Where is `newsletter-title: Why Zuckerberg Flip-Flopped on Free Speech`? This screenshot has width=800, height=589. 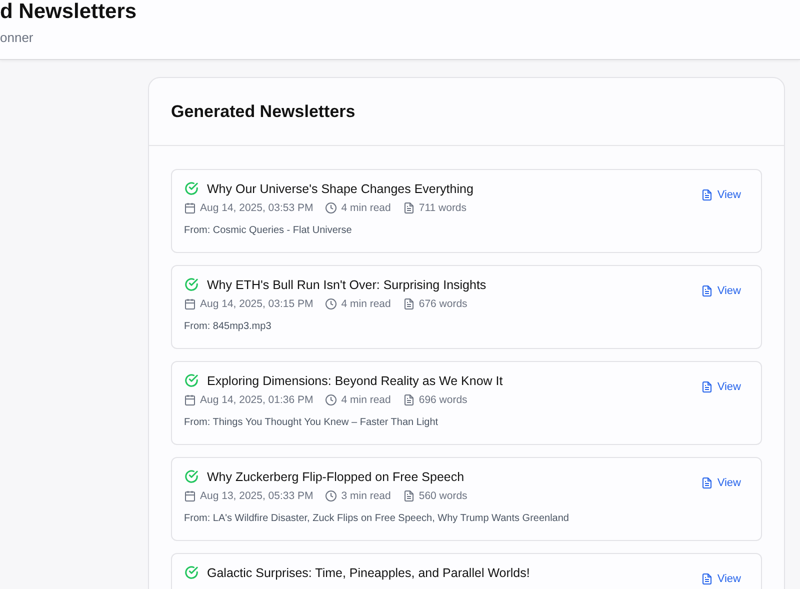 newsletter-title: Why Zuckerberg Flip-Flopped on Free Speech is located at coordinates (335, 477).